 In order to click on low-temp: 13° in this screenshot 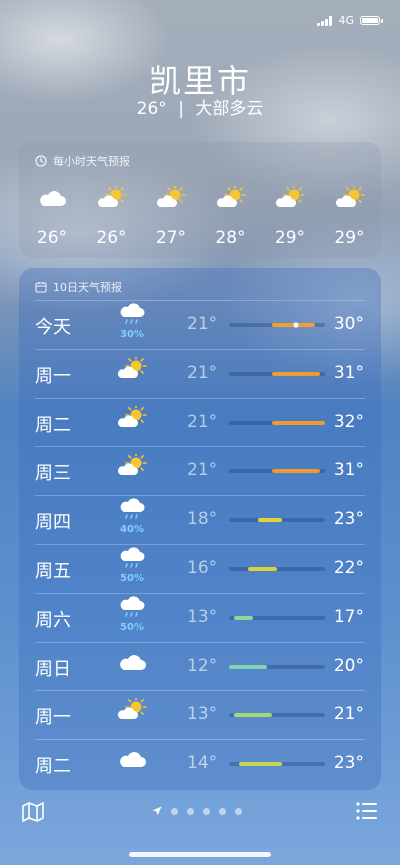, I will do `click(202, 714)`.